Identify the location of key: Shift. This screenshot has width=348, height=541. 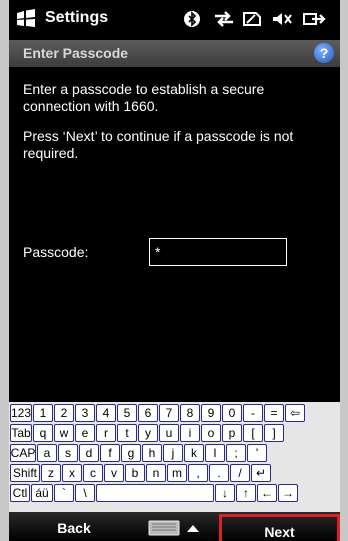
(25, 473).